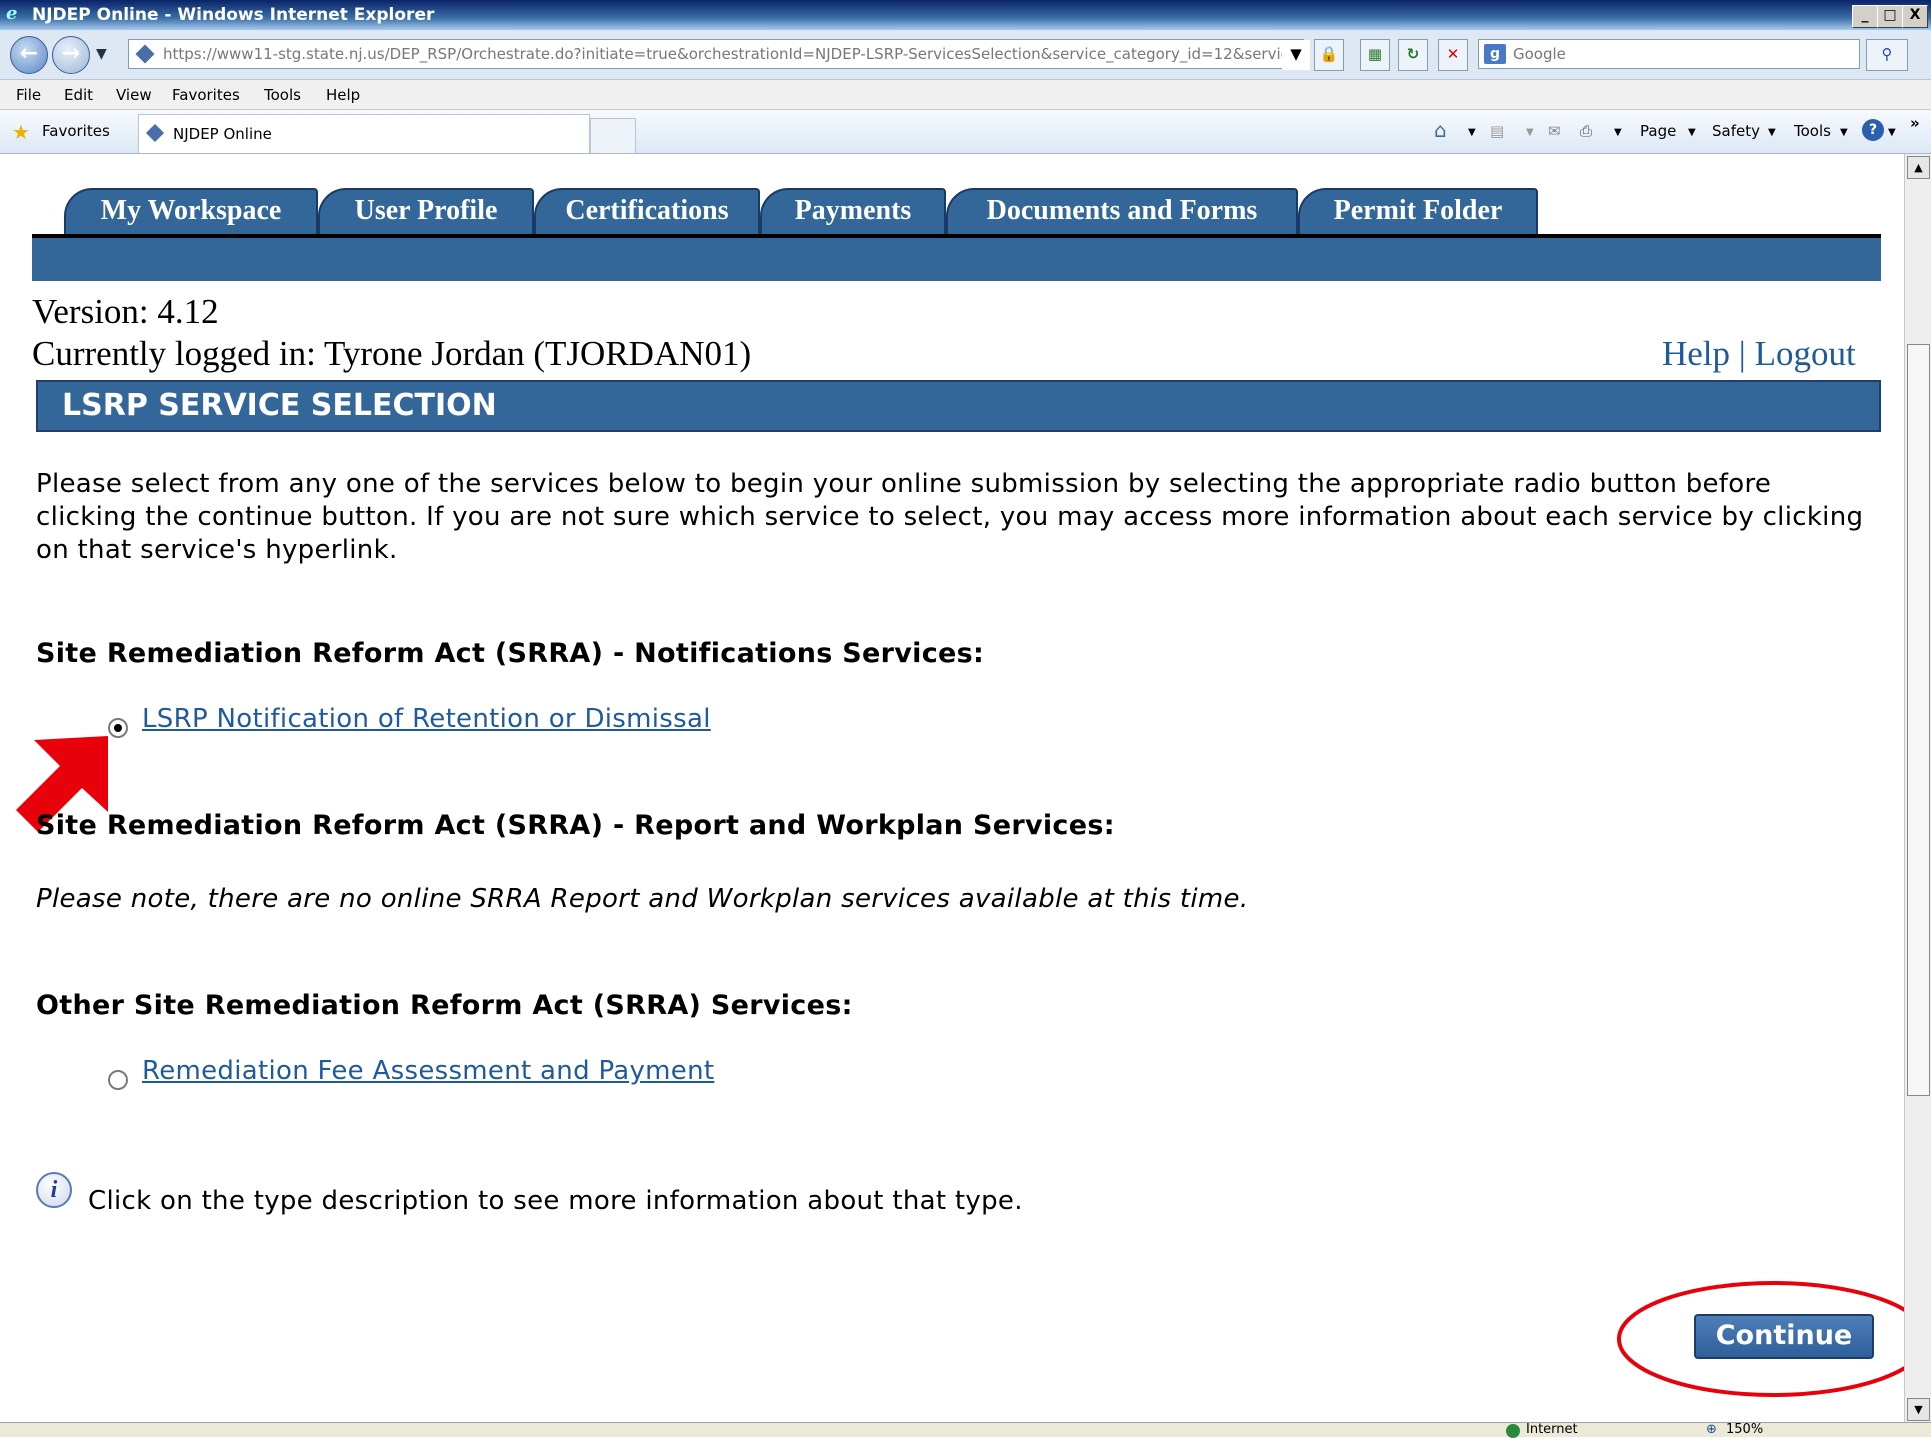  Describe the element at coordinates (1736, 131) in the screenshot. I see `safety-menu: Safety` at that location.